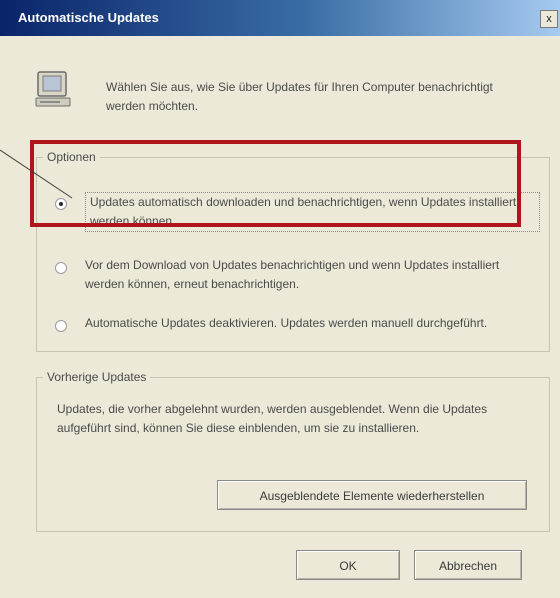 This screenshot has width=560, height=598. Describe the element at coordinates (88, 17) in the screenshot. I see `window-title: Automatische Updates` at that location.